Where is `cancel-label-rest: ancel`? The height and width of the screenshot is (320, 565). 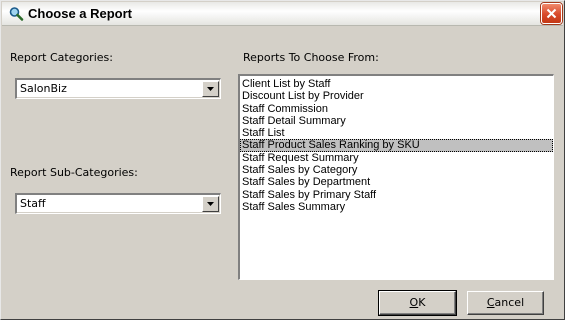
cancel-label-rest: ancel is located at coordinates (509, 302).